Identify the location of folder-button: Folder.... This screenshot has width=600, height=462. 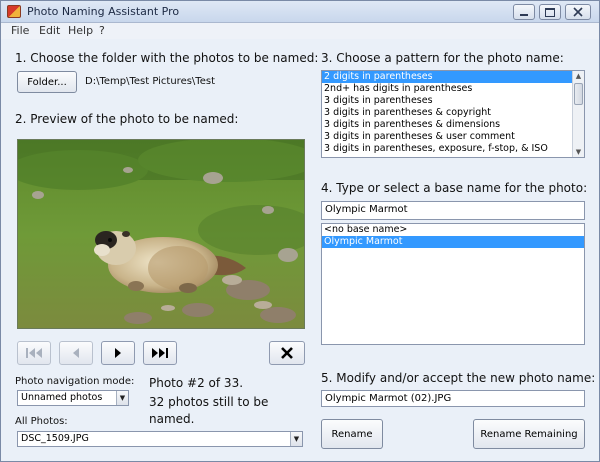
(47, 82).